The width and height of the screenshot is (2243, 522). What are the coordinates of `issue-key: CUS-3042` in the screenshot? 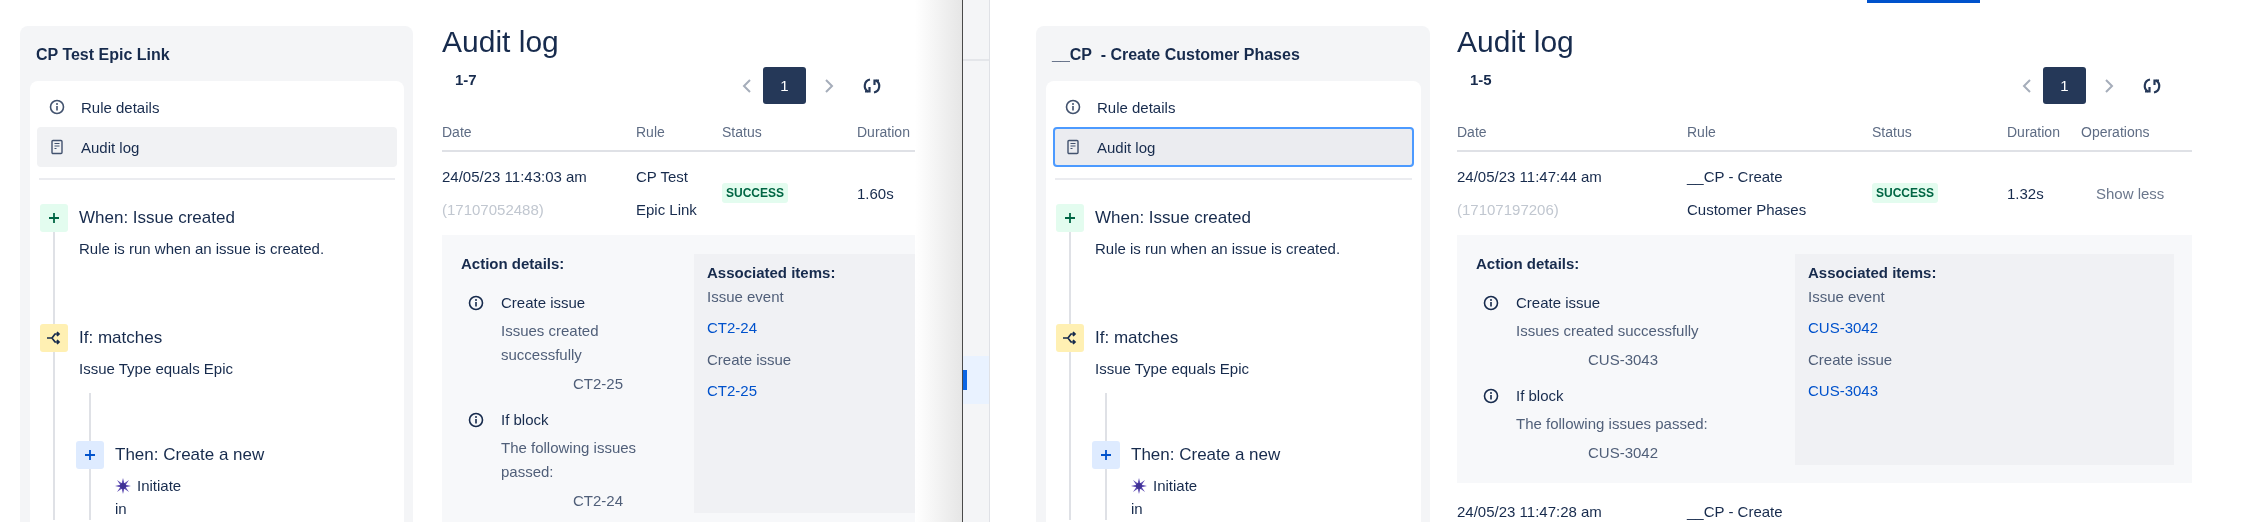 It's located at (1612, 453).